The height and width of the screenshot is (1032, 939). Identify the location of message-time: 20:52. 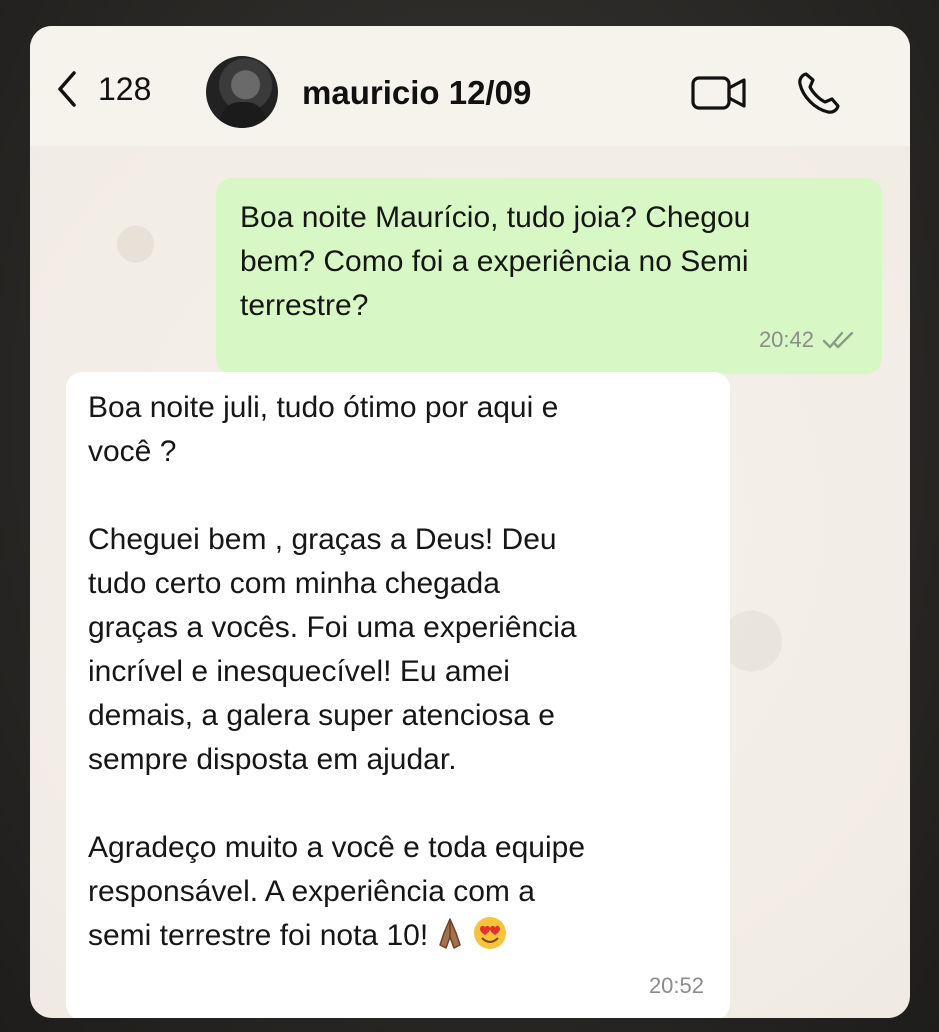
(676, 985).